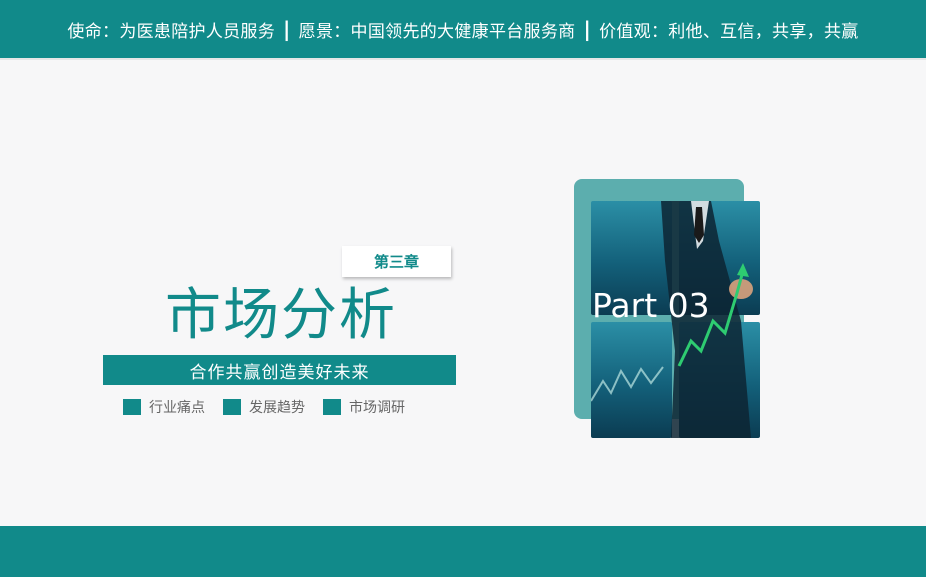 This screenshot has width=926, height=577. I want to click on tag-item: 行业痛点, so click(164, 407).